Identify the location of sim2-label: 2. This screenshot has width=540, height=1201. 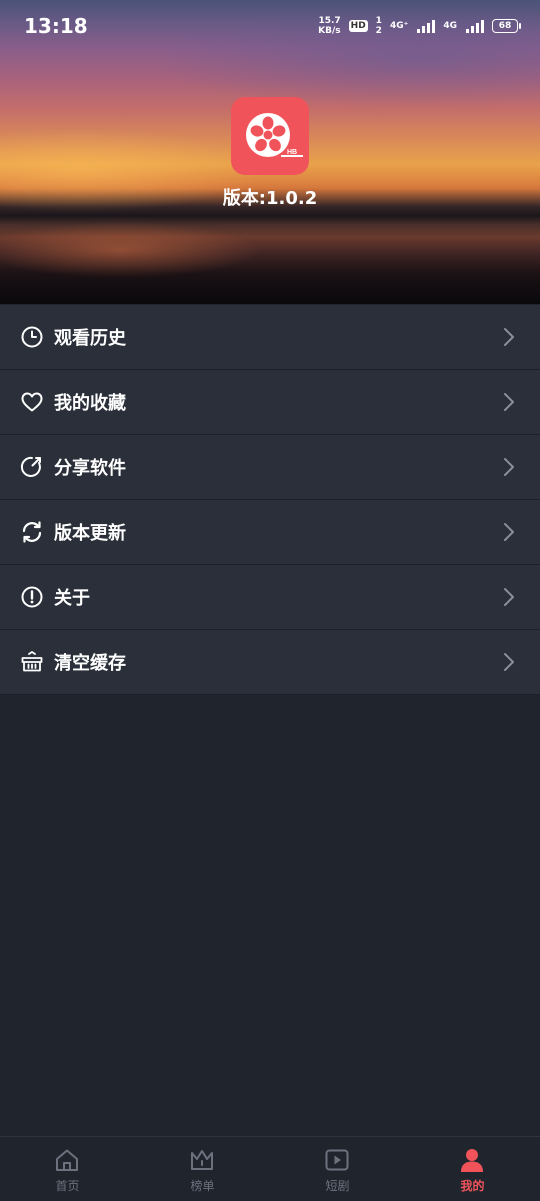
(378, 31).